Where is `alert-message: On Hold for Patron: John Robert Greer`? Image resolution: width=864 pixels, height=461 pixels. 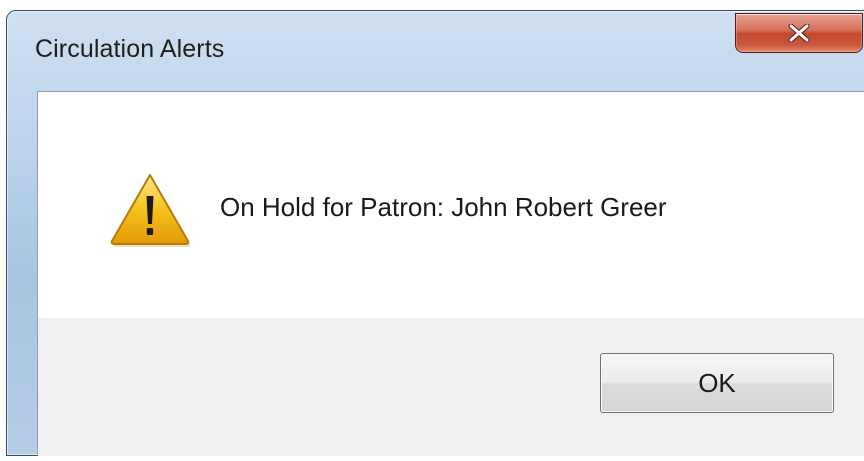 alert-message: On Hold for Patron: John Robert Greer is located at coordinates (443, 207).